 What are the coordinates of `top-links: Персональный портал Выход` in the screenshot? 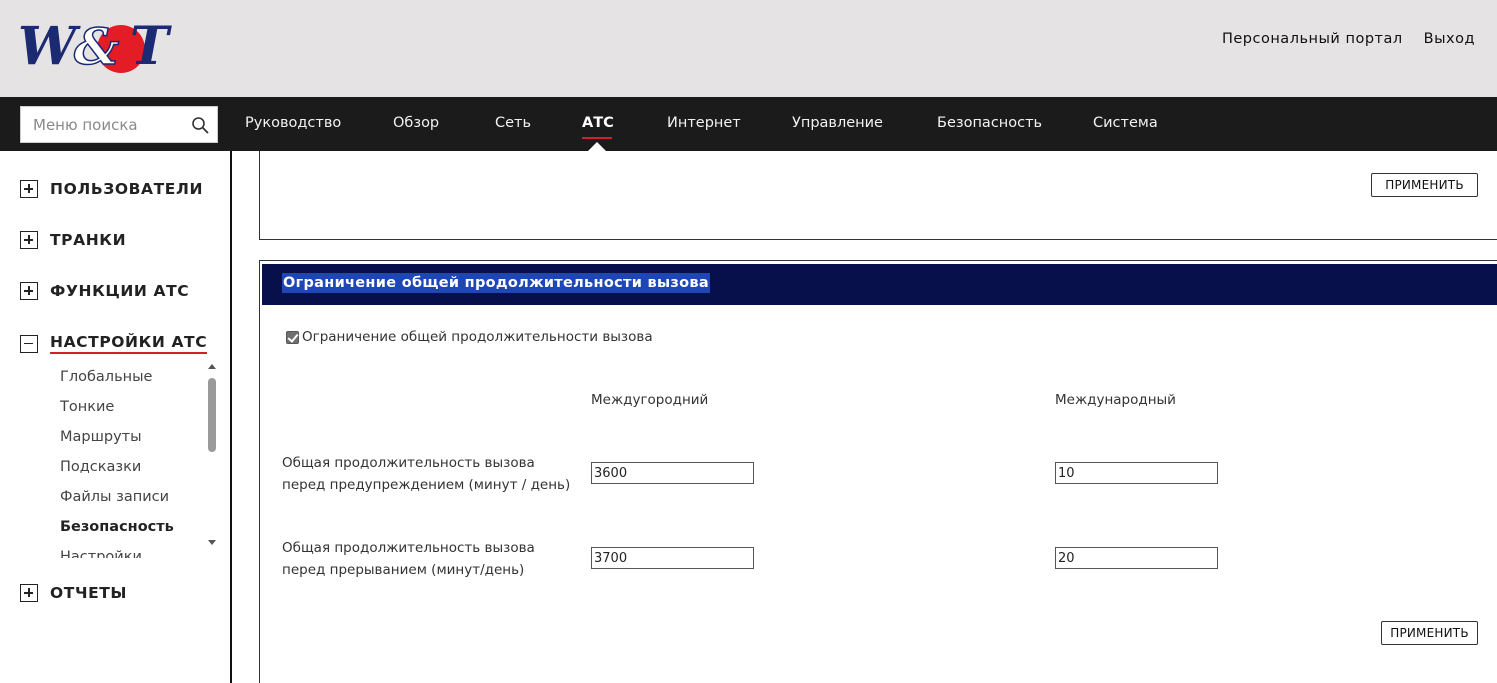 It's located at (1348, 39).